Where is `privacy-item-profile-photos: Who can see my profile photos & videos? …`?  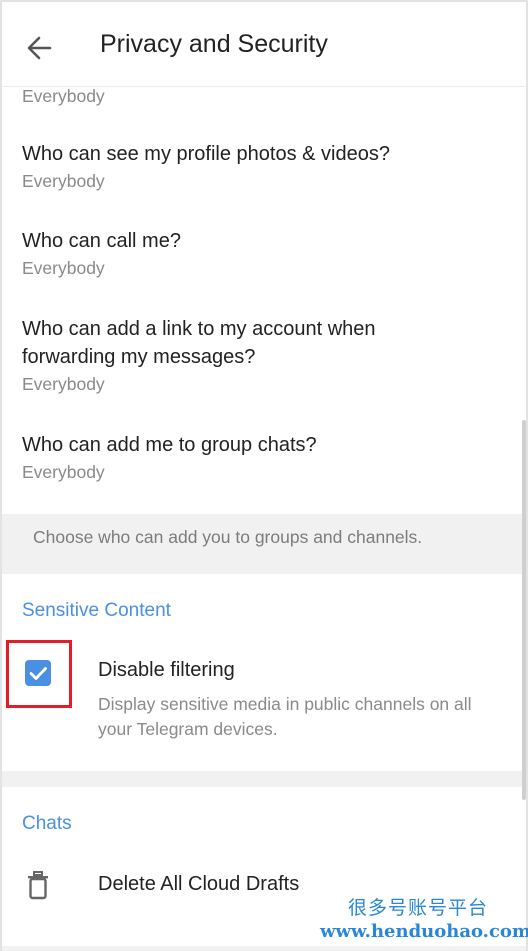 privacy-item-profile-photos: Who can see my profile photos & videos? … is located at coordinates (267, 167).